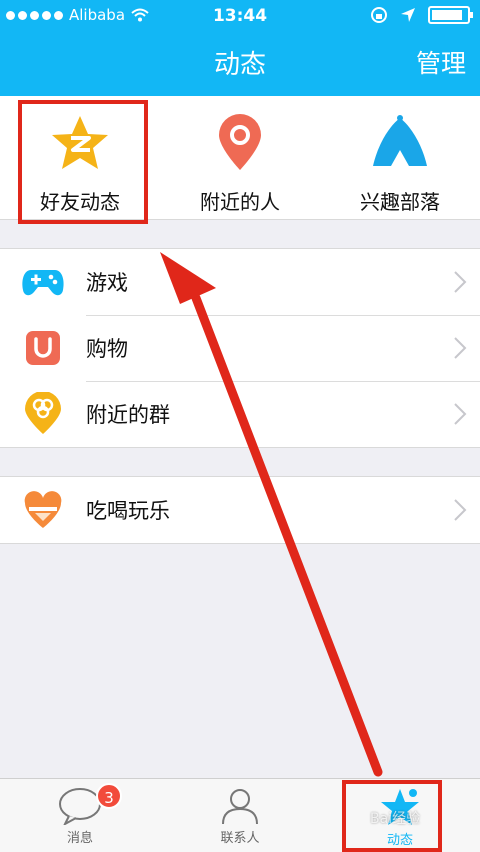 This screenshot has height=852, width=480. I want to click on tab-contacts: 联系人, so click(240, 815).